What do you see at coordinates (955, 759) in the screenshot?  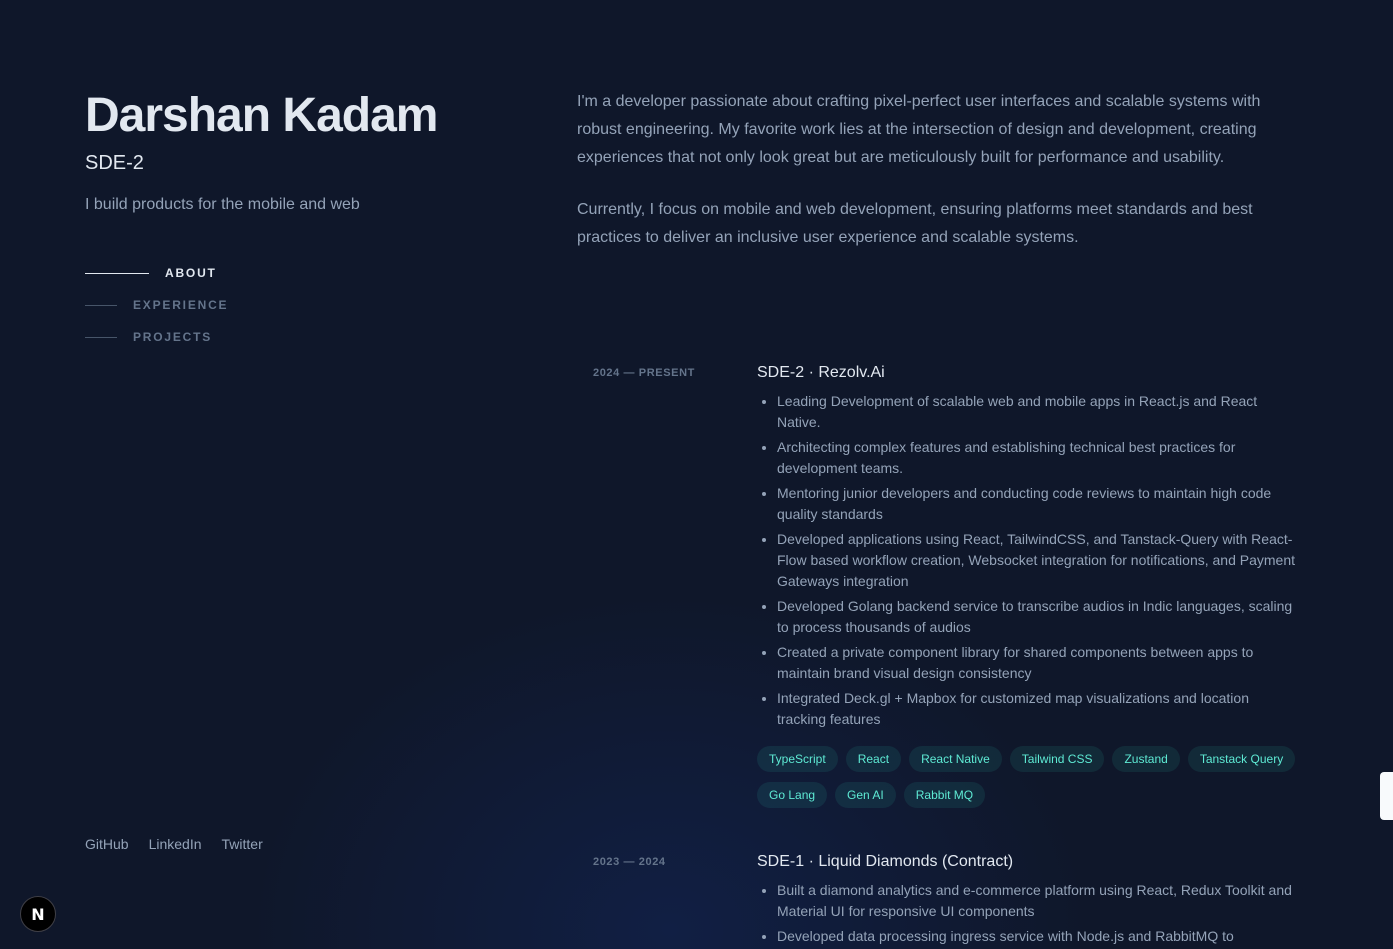 I see `tech-tag: React Native` at bounding box center [955, 759].